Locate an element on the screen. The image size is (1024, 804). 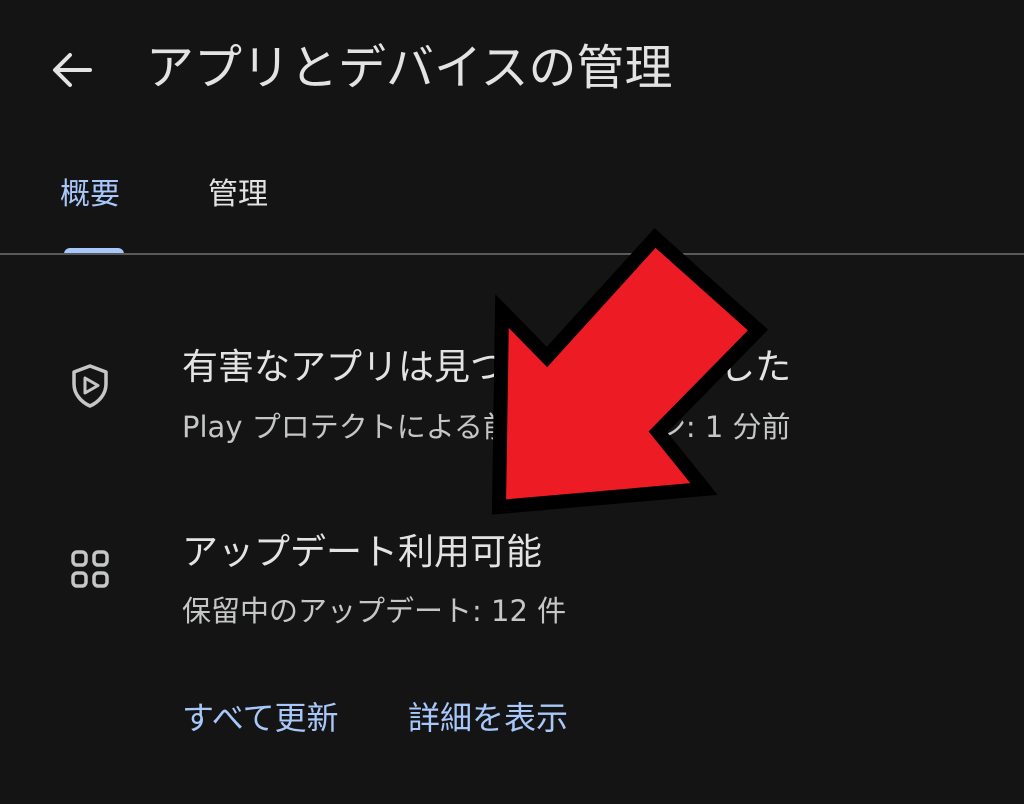
tab-overview: 概要 is located at coordinates (90, 205).